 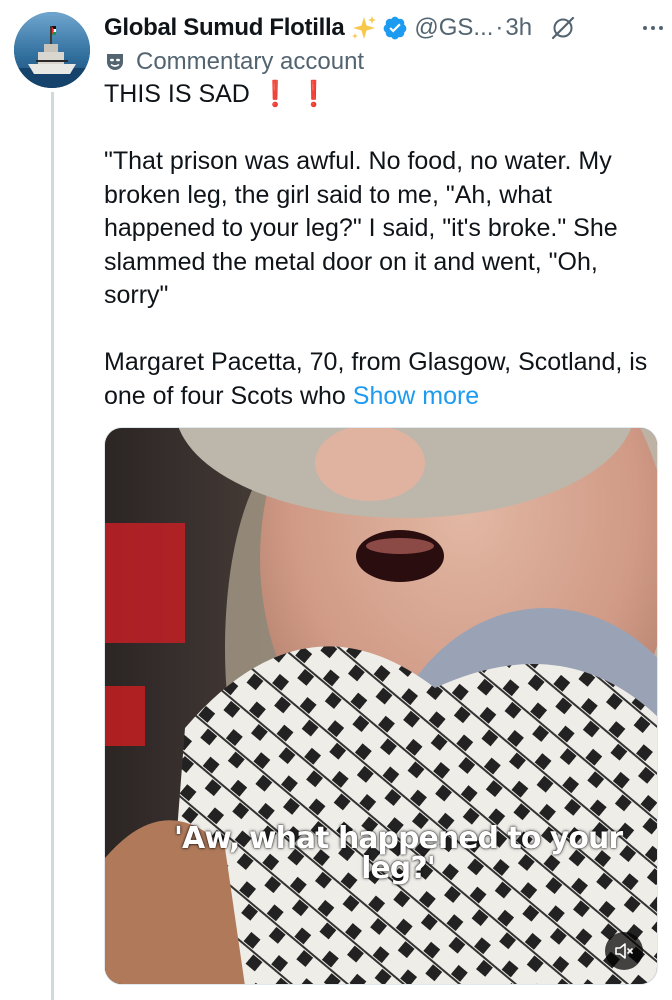 I want to click on avatar, so click(x=52, y=50).